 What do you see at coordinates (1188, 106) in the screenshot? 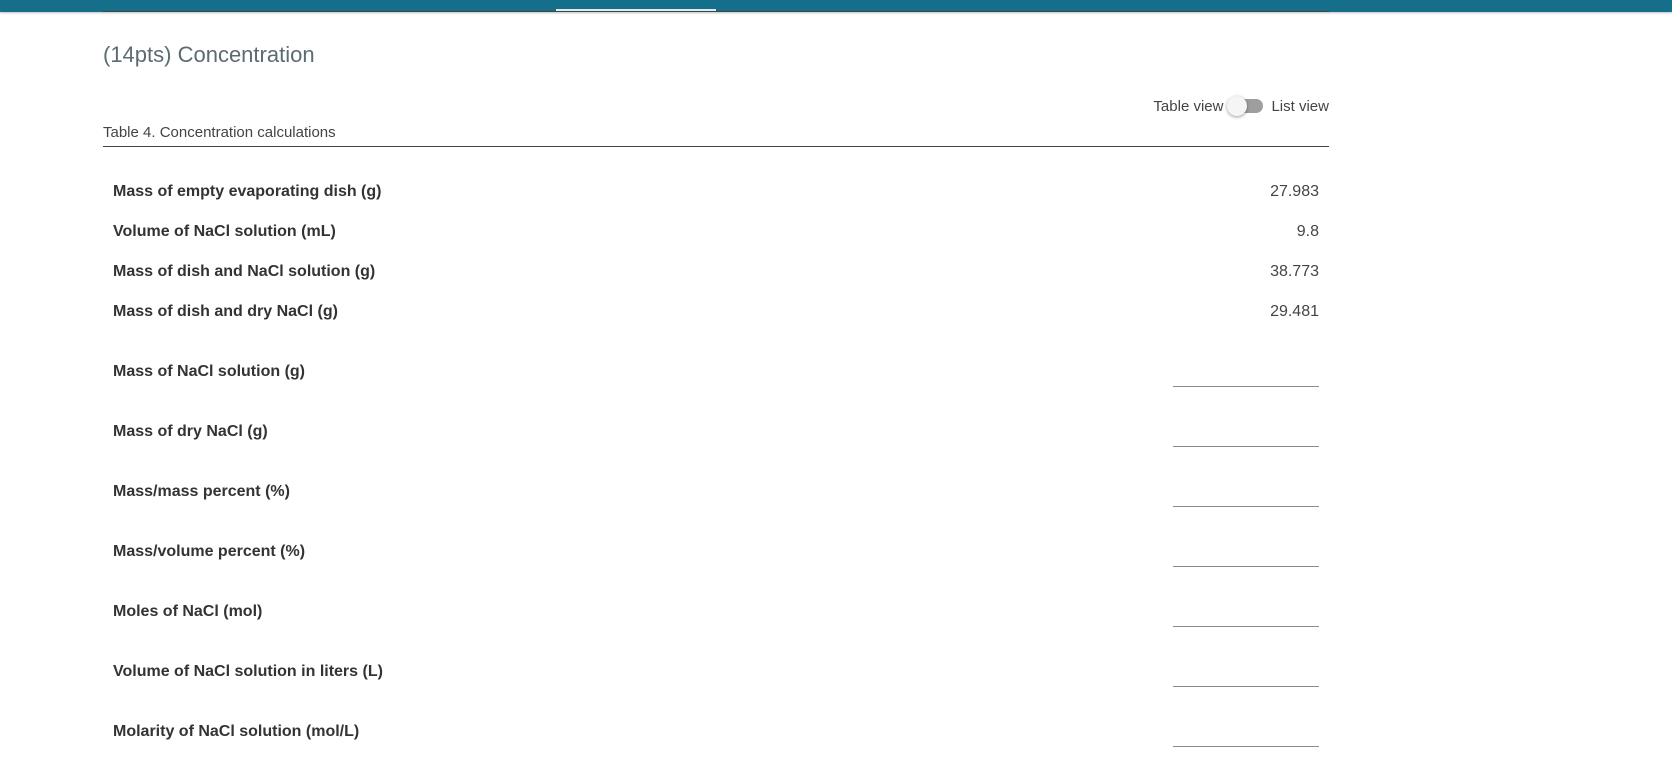
I see `table-view-label: Table view` at bounding box center [1188, 106].